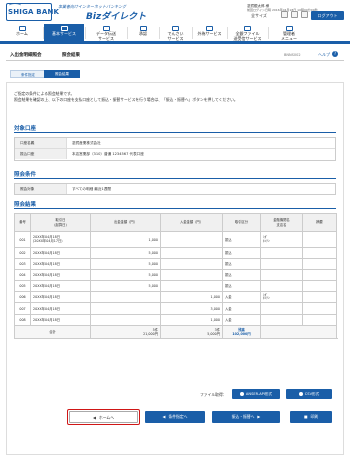  Describe the element at coordinates (324, 55) in the screenshot. I see `help-link: ヘルプ` at that location.